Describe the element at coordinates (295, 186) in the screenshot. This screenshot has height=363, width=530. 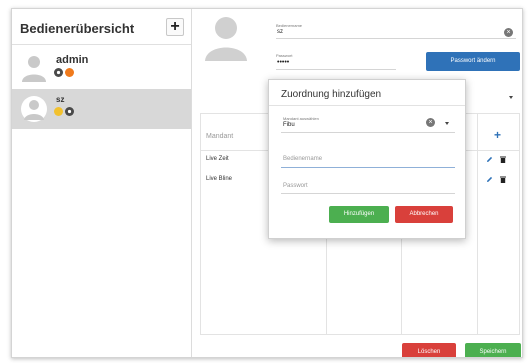
I see `dialog-password-input: Passwort` at that location.